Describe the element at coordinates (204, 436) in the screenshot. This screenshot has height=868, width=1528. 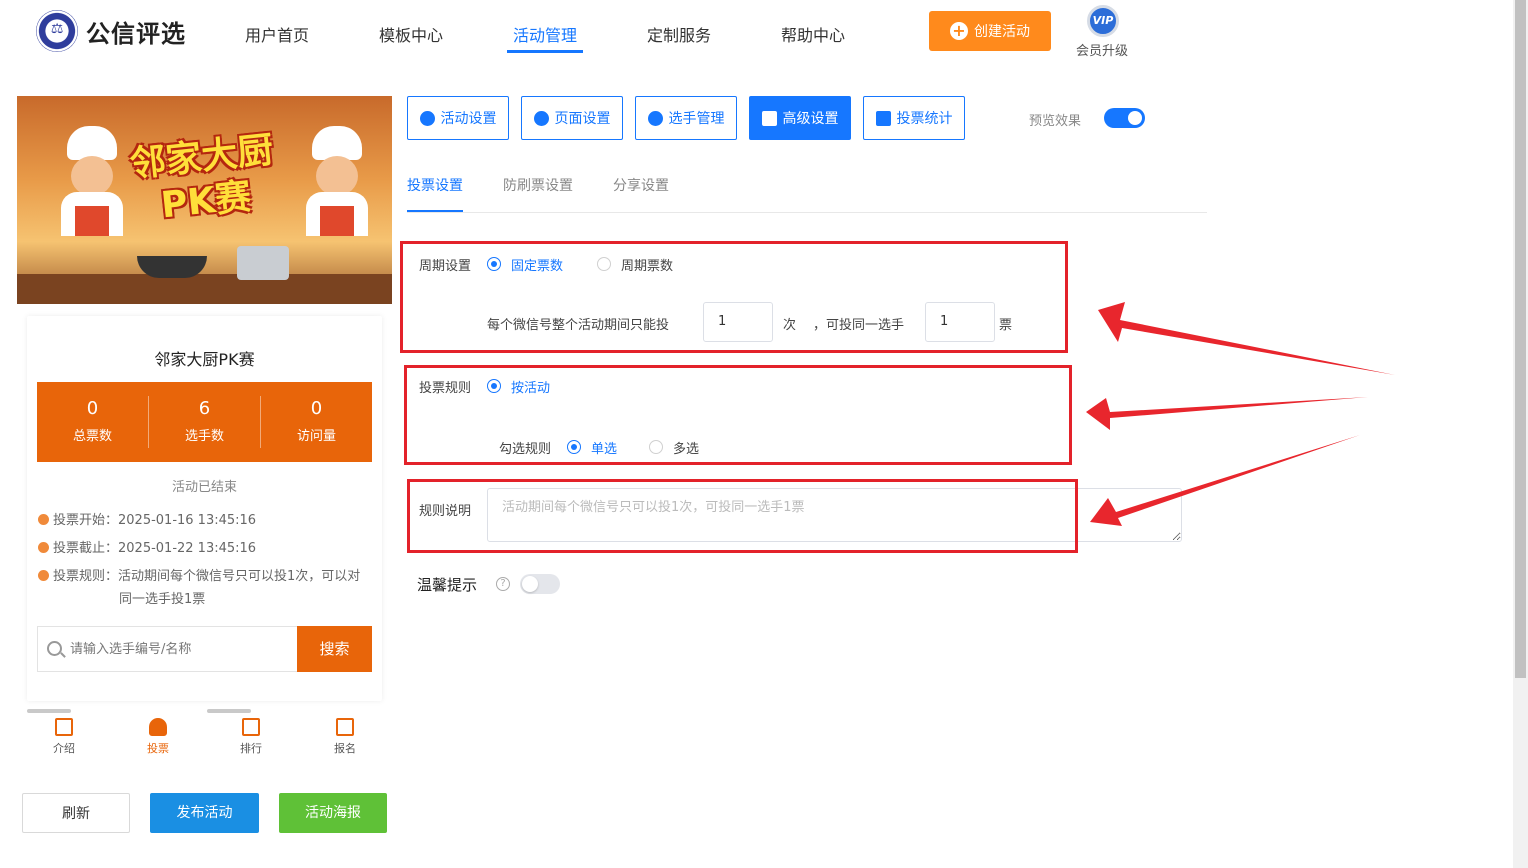
I see `stat-label: 选手数` at that location.